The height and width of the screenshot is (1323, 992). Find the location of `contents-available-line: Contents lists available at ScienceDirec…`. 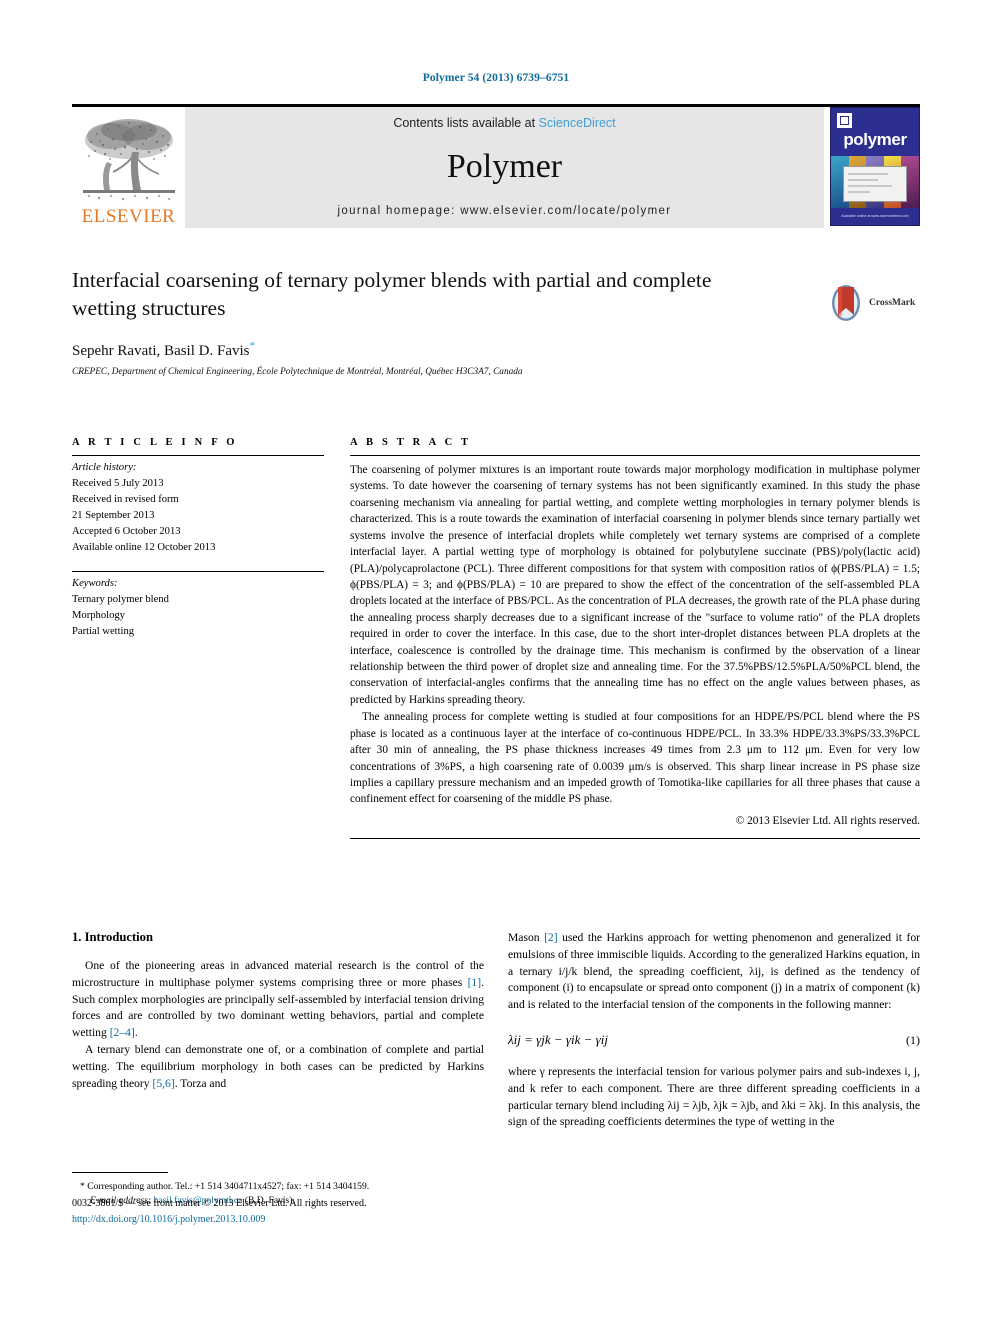

contents-available-line: Contents lists available at ScienceDirec… is located at coordinates (504, 123).